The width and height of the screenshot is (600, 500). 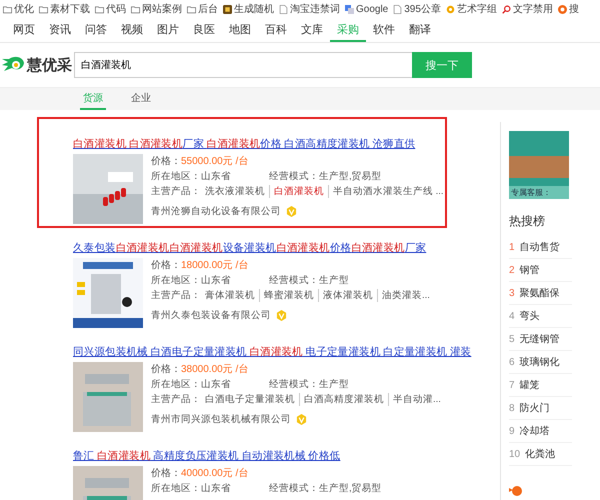 What do you see at coordinates (506, 9) in the screenshot?
I see `search-icon` at bounding box center [506, 9].